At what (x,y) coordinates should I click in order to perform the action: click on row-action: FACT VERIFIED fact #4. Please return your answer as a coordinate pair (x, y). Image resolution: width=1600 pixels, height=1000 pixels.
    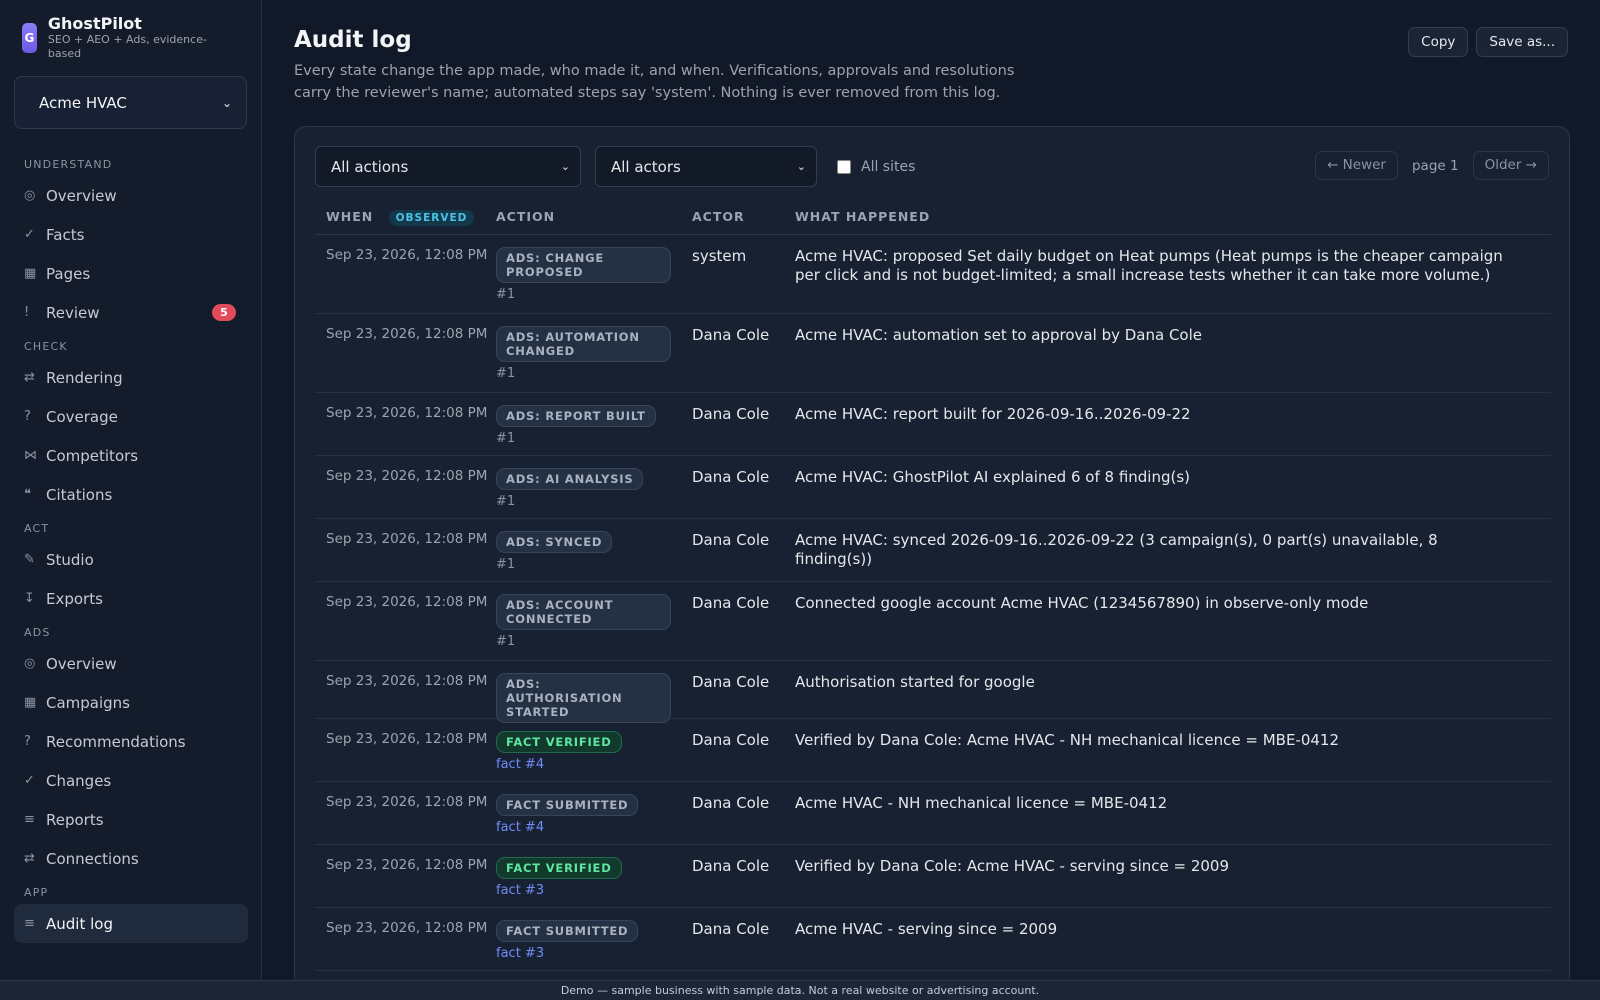
    Looking at the image, I should click on (583, 751).